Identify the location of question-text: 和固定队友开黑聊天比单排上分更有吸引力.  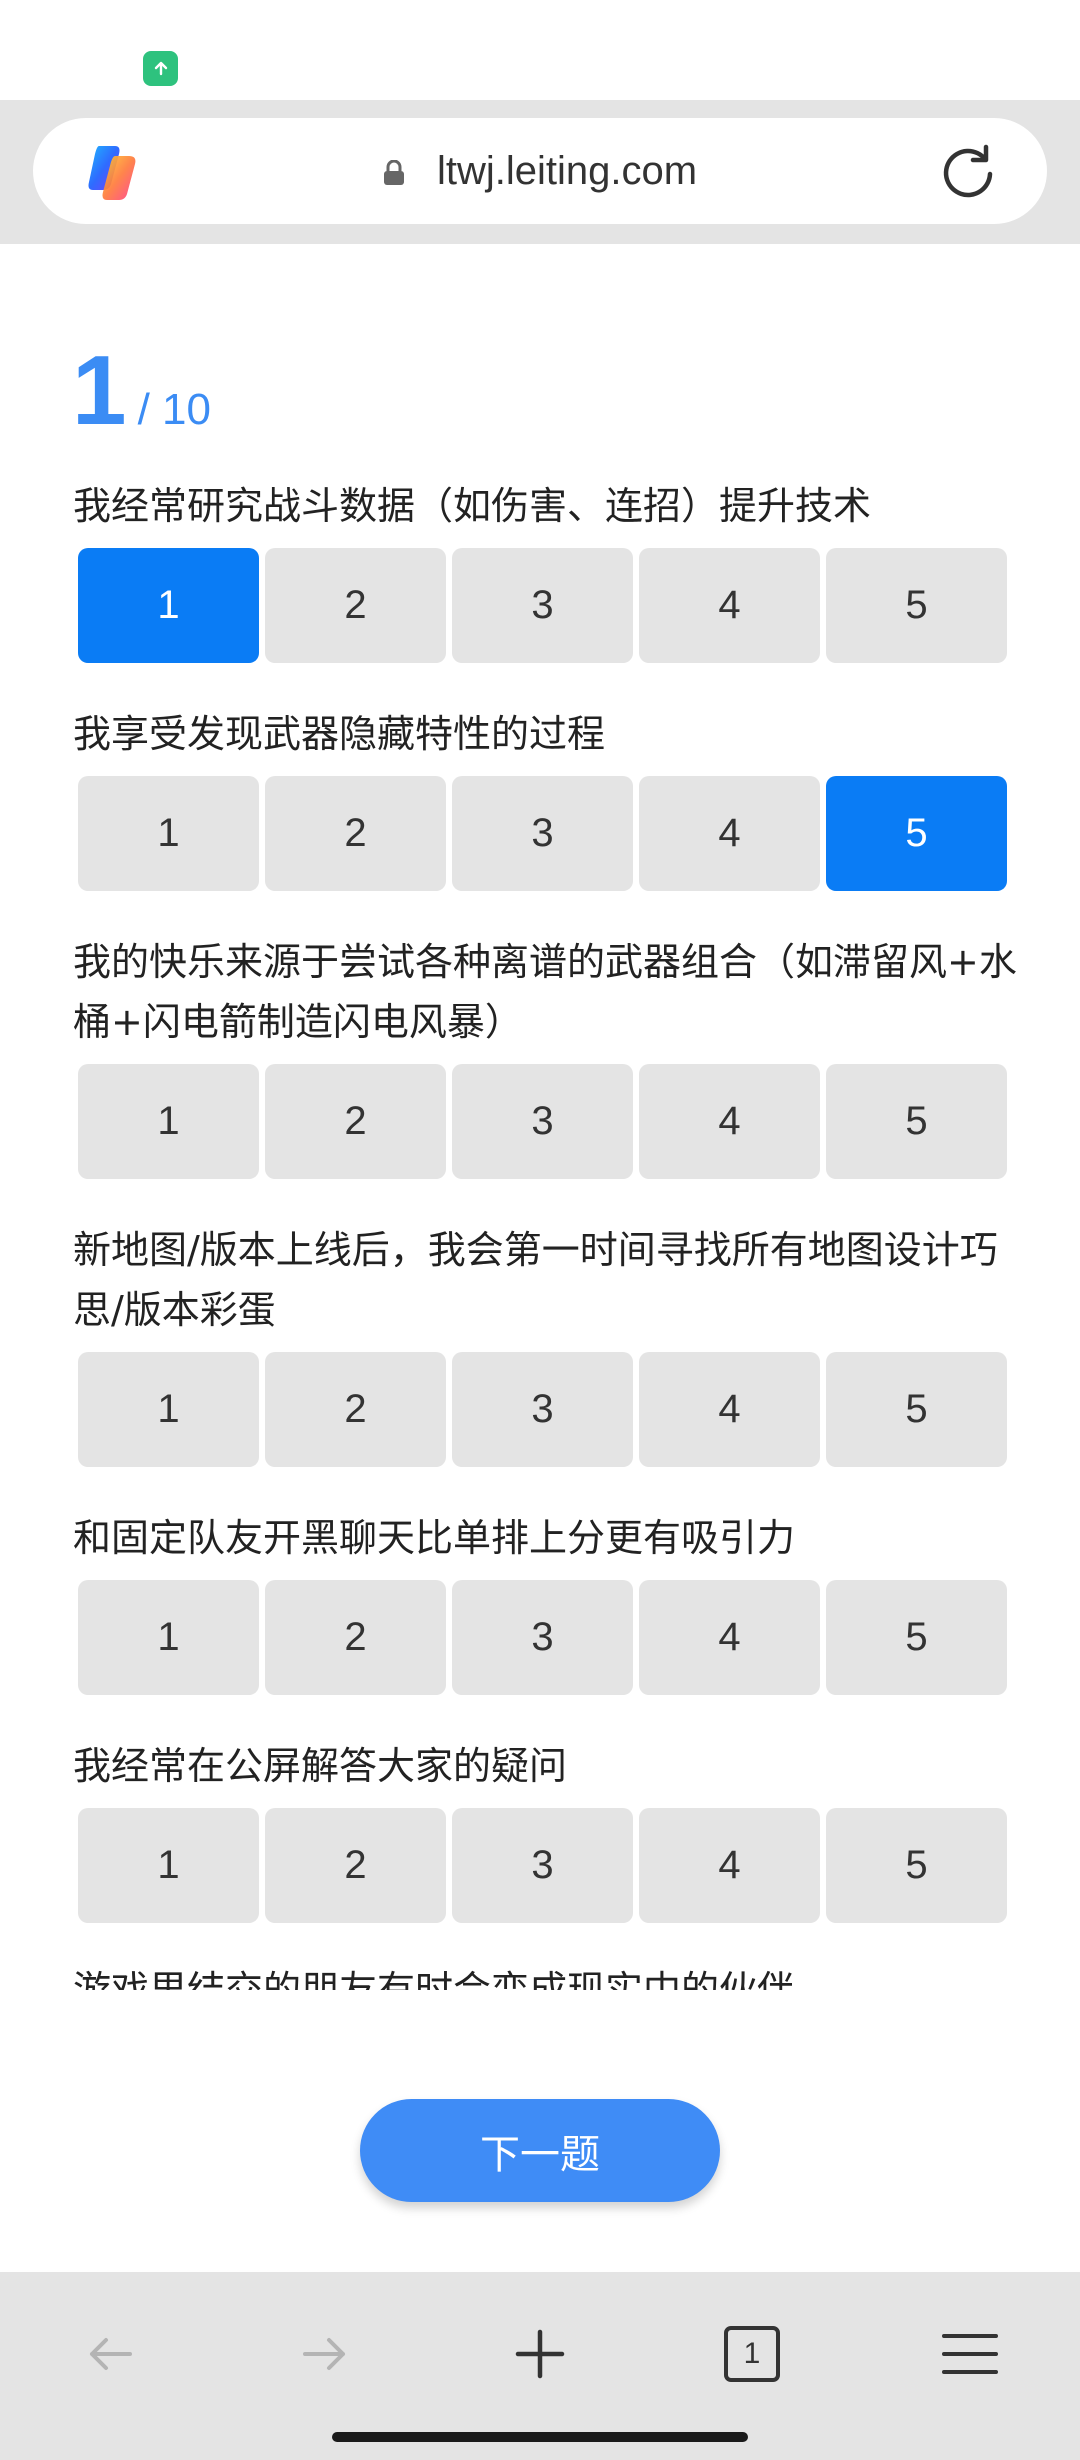
(434, 1538).